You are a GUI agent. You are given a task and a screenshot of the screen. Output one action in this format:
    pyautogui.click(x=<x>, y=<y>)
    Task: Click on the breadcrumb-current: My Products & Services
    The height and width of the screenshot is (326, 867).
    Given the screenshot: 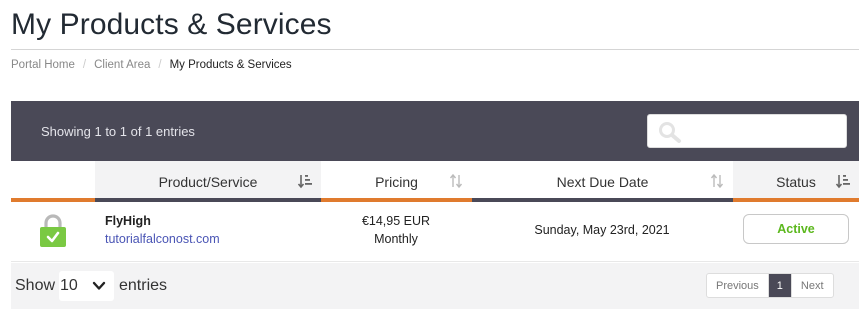 What is the action you would take?
    pyautogui.click(x=230, y=65)
    